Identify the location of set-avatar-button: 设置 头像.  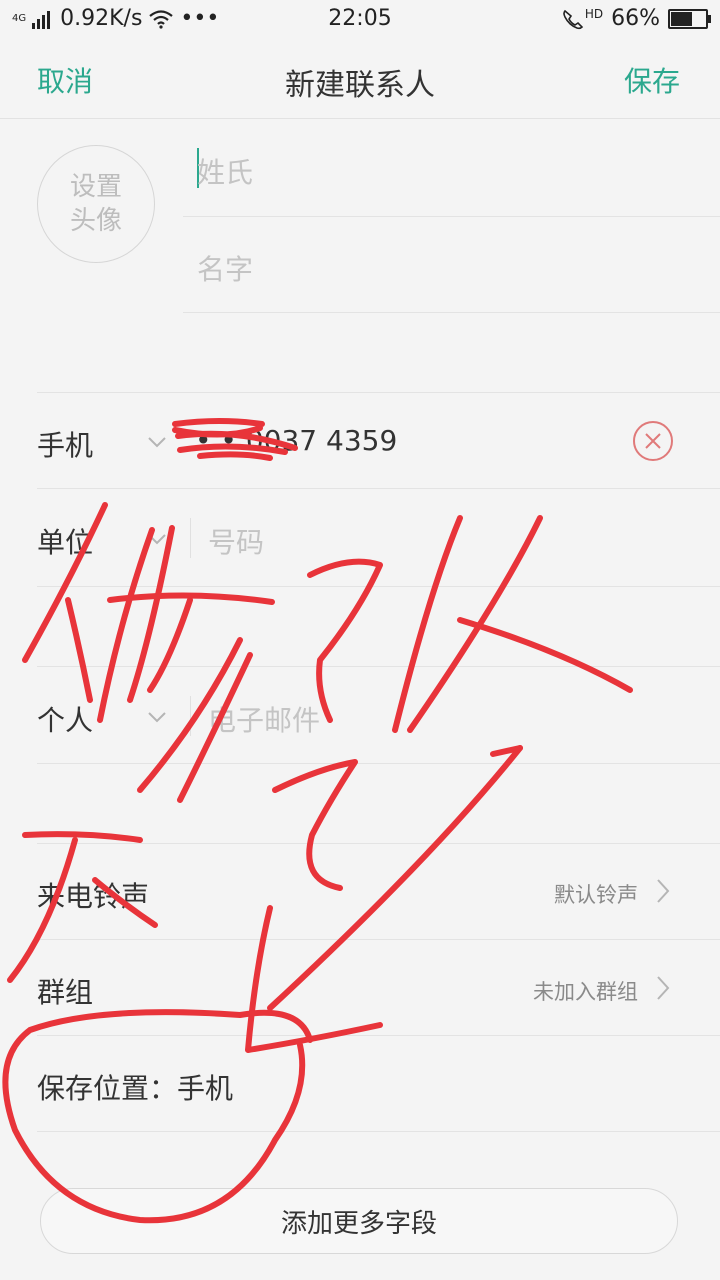
(96, 204).